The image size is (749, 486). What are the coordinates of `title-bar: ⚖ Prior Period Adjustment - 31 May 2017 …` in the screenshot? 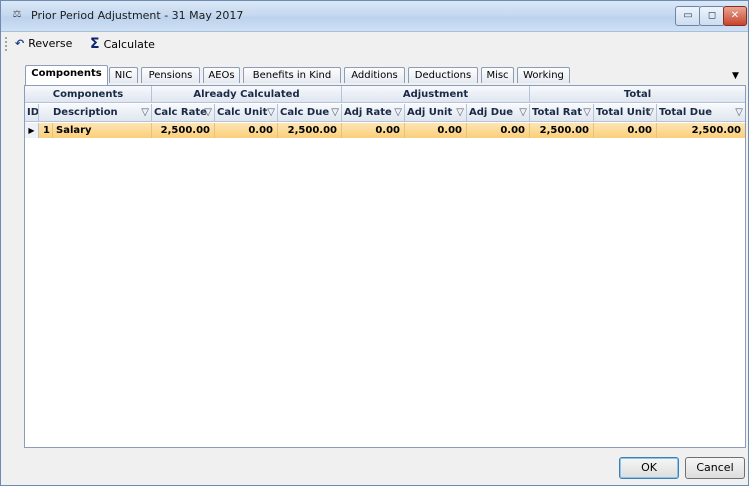 It's located at (374, 16).